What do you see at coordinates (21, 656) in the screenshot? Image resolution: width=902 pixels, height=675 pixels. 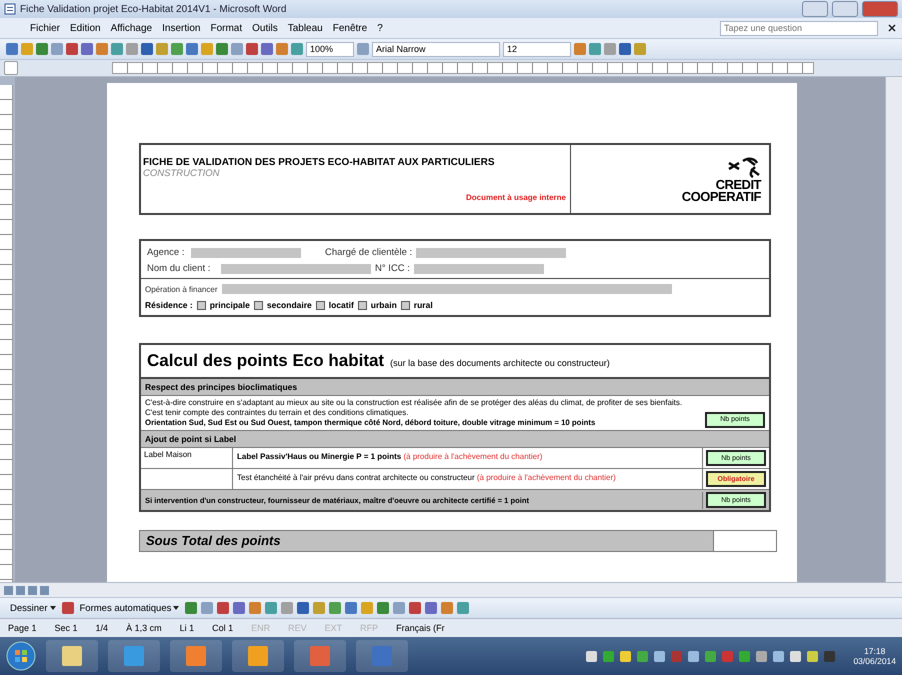 I see `start-button` at bounding box center [21, 656].